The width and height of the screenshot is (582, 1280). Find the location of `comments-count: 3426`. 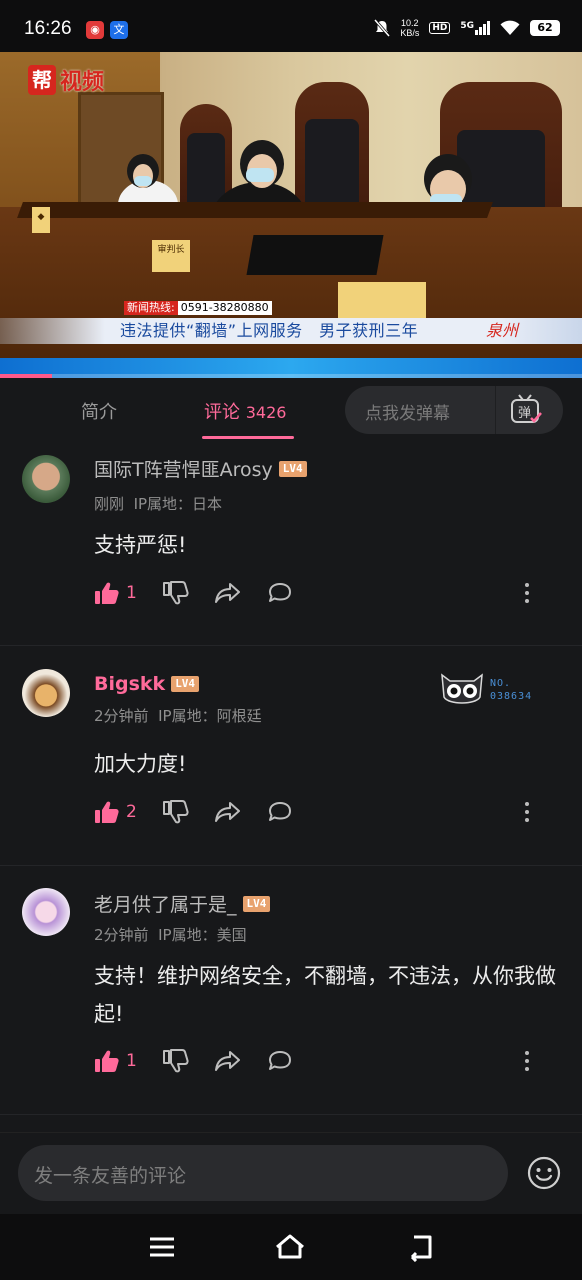

comments-count: 3426 is located at coordinates (266, 412).